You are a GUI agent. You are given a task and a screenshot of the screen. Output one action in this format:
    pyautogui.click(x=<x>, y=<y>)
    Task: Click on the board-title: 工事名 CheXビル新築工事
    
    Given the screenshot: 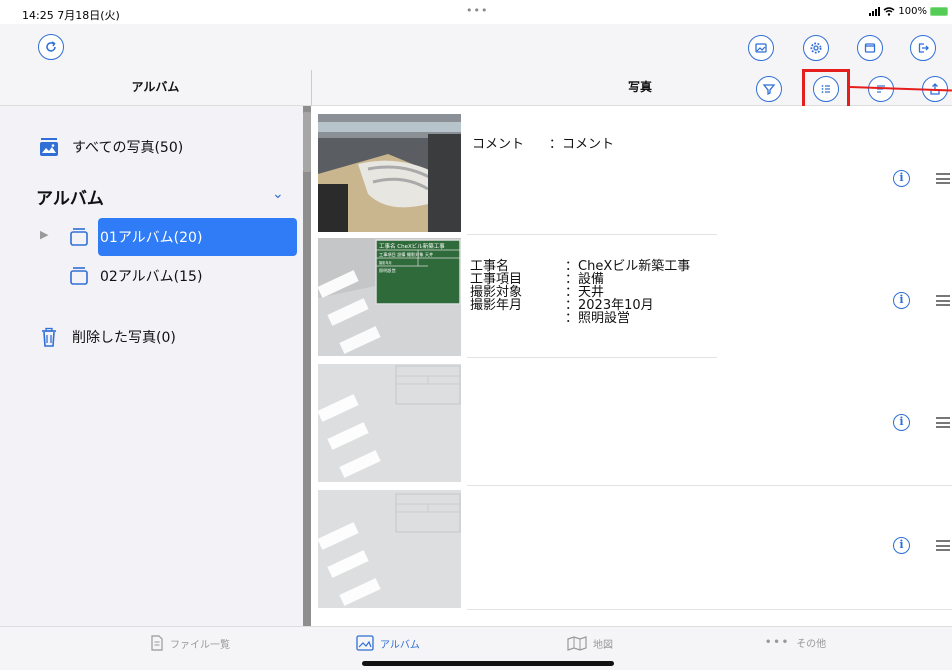 What is the action you would take?
    pyautogui.click(x=412, y=246)
    